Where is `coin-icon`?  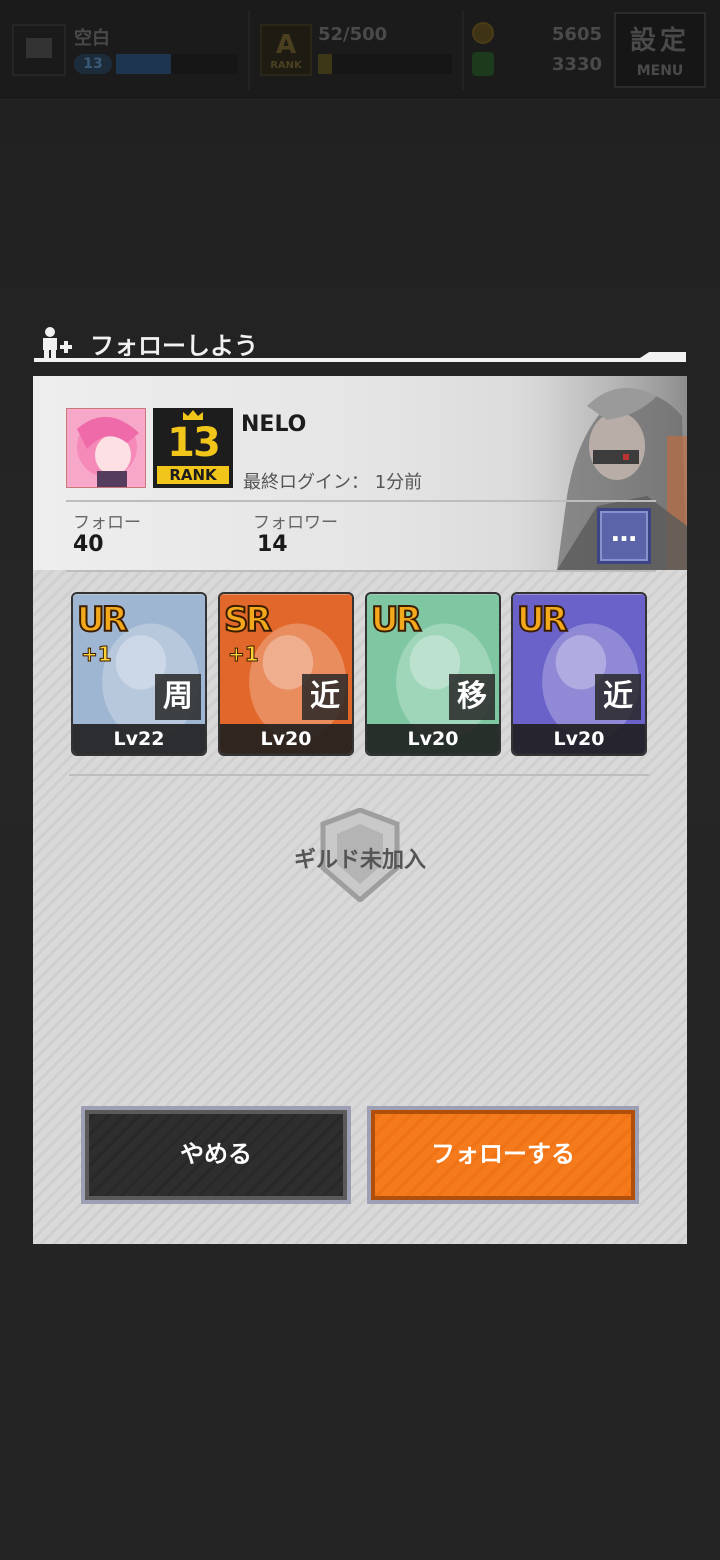
coin-icon is located at coordinates (483, 33).